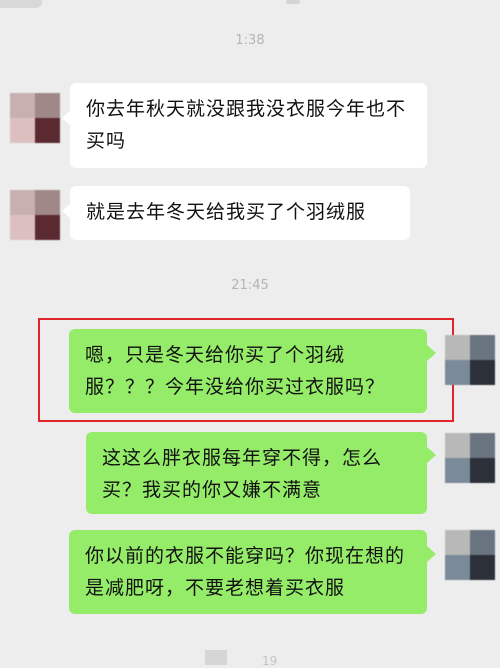  What do you see at coordinates (293, 2) in the screenshot?
I see `cropped-header-dot` at bounding box center [293, 2].